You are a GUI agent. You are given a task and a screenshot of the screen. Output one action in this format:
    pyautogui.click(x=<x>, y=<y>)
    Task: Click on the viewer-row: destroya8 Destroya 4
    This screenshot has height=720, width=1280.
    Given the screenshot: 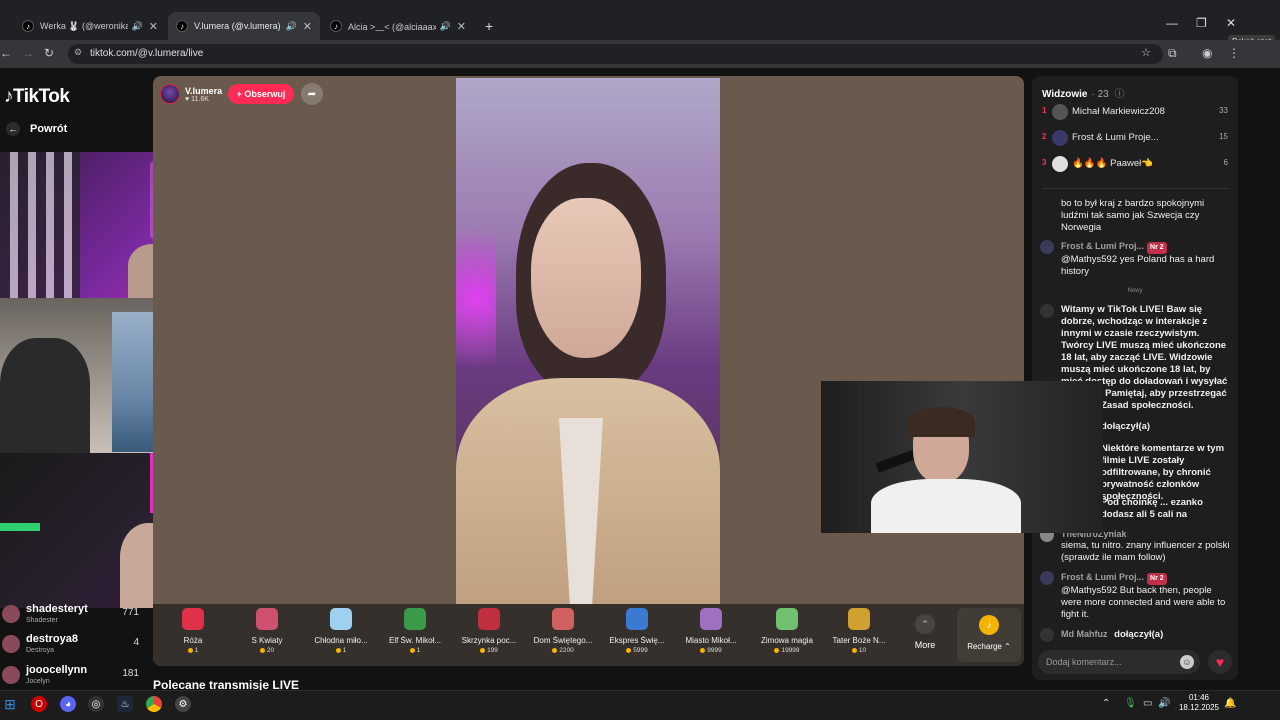 What is the action you would take?
    pyautogui.click(x=72, y=646)
    